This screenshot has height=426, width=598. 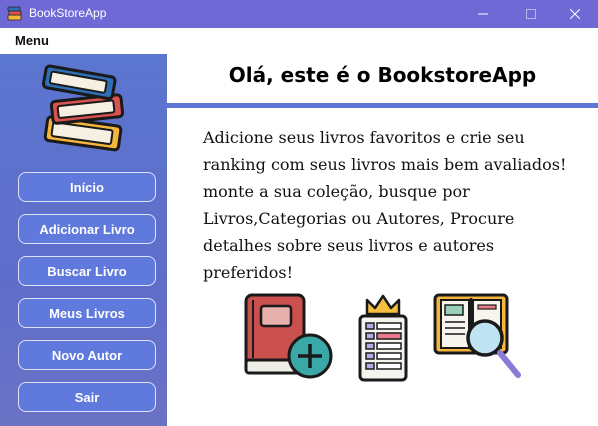 What do you see at coordinates (87, 355) in the screenshot?
I see `nav-button-novo-autor: Novo Autor` at bounding box center [87, 355].